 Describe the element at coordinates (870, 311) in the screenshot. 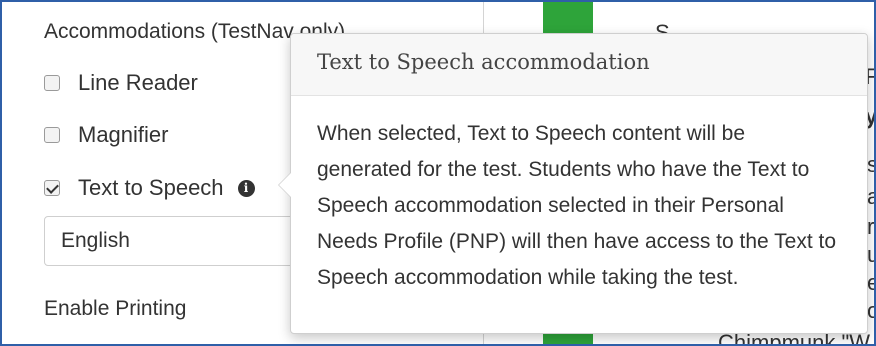

I see `background-text: o` at that location.